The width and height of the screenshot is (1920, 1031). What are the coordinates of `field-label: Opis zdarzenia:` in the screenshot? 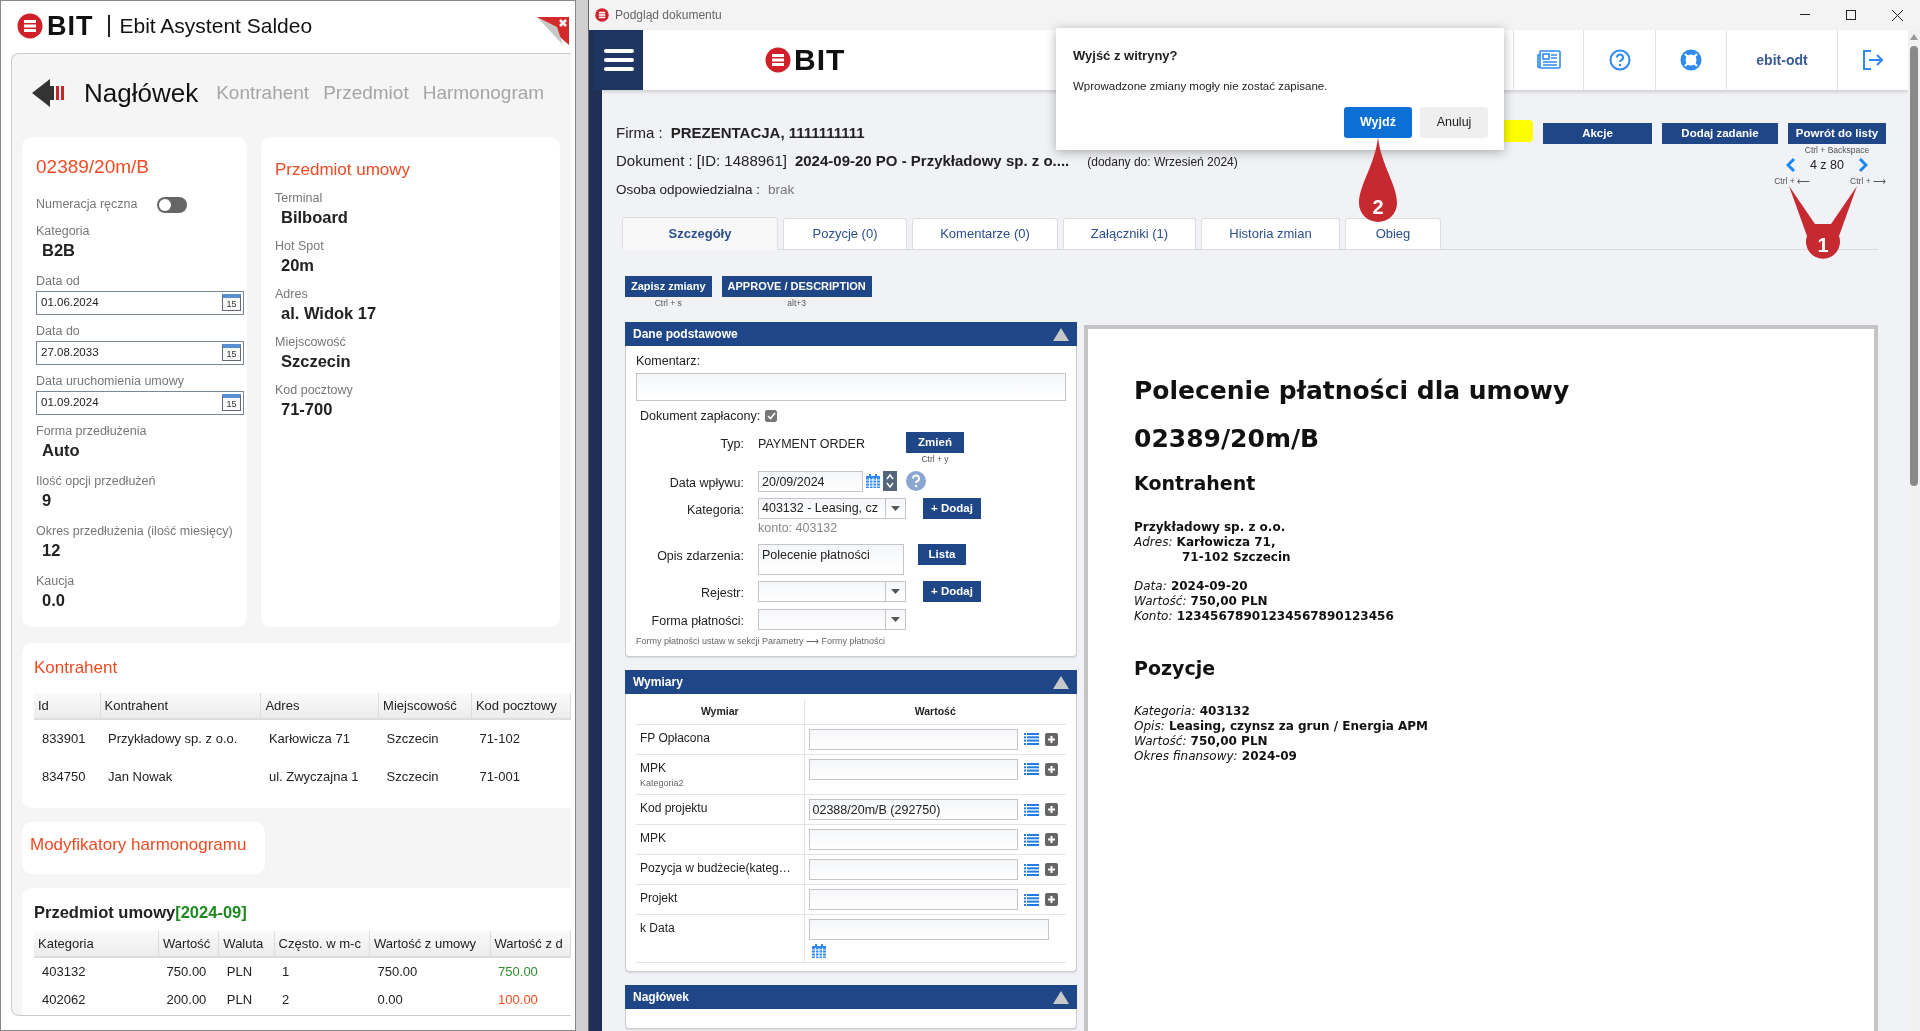 It's located at (700, 556).